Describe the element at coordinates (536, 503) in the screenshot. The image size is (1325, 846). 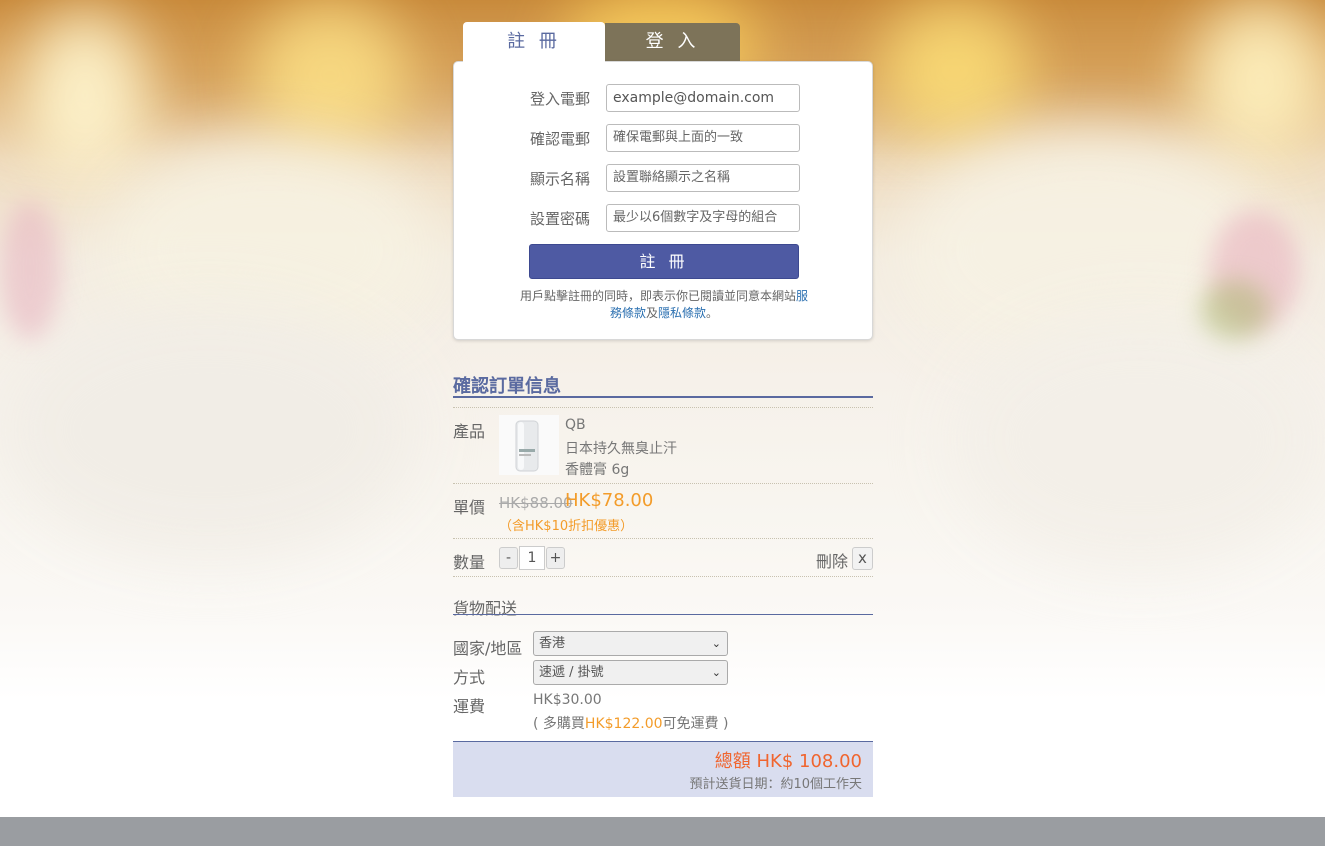
I see `old-price: HK$88.00` at that location.